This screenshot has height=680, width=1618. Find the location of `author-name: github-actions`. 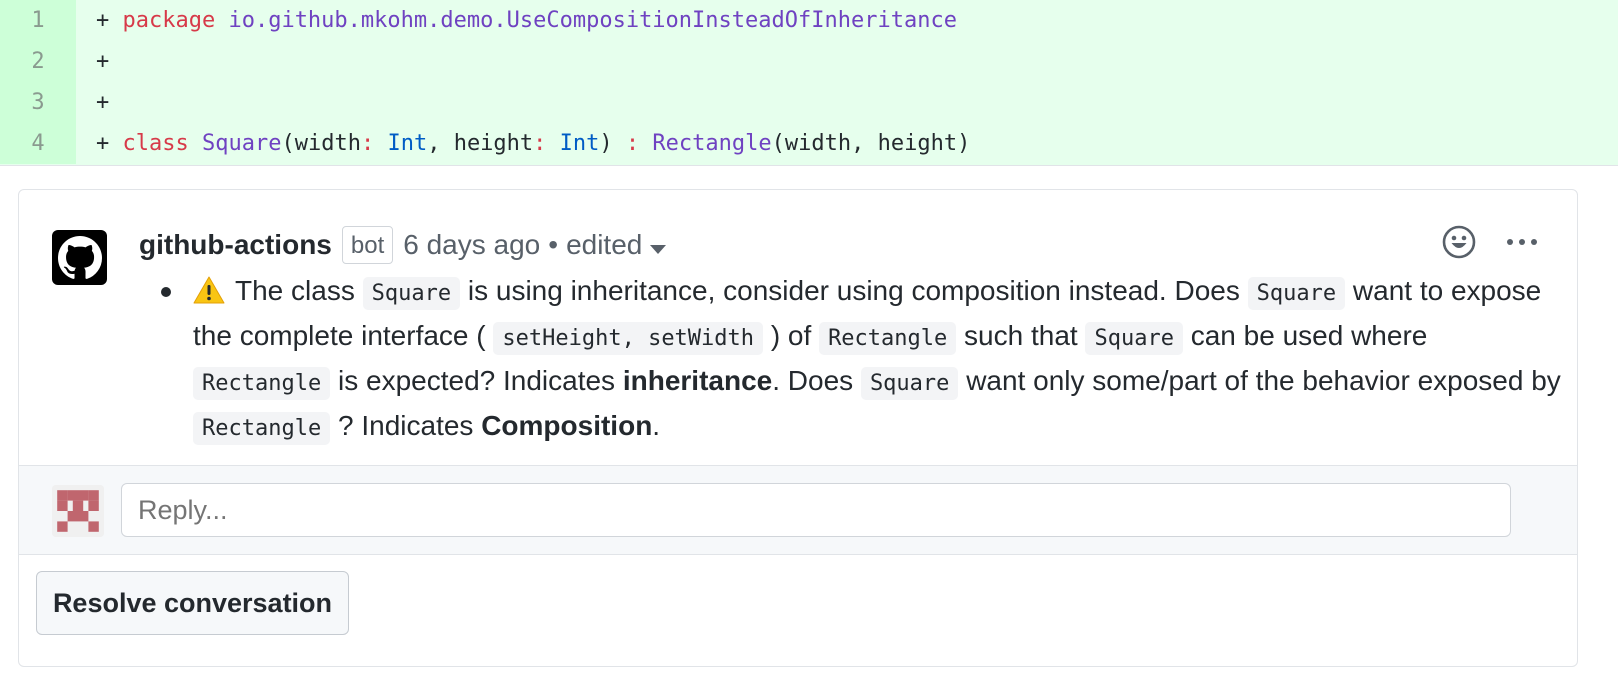

author-name: github-actions is located at coordinates (235, 245).